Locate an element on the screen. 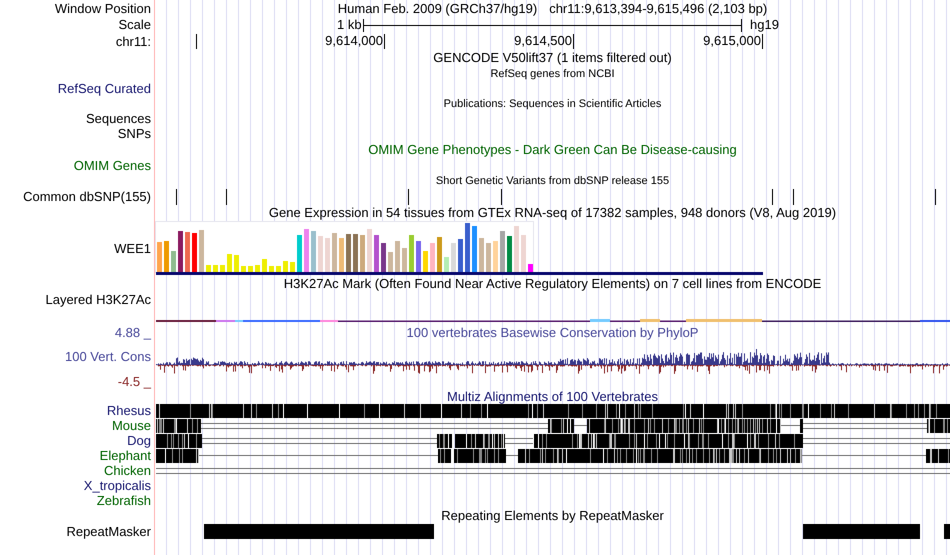  track-title: Short Genetic Variants from dbSNP release 155 is located at coordinates (553, 181).